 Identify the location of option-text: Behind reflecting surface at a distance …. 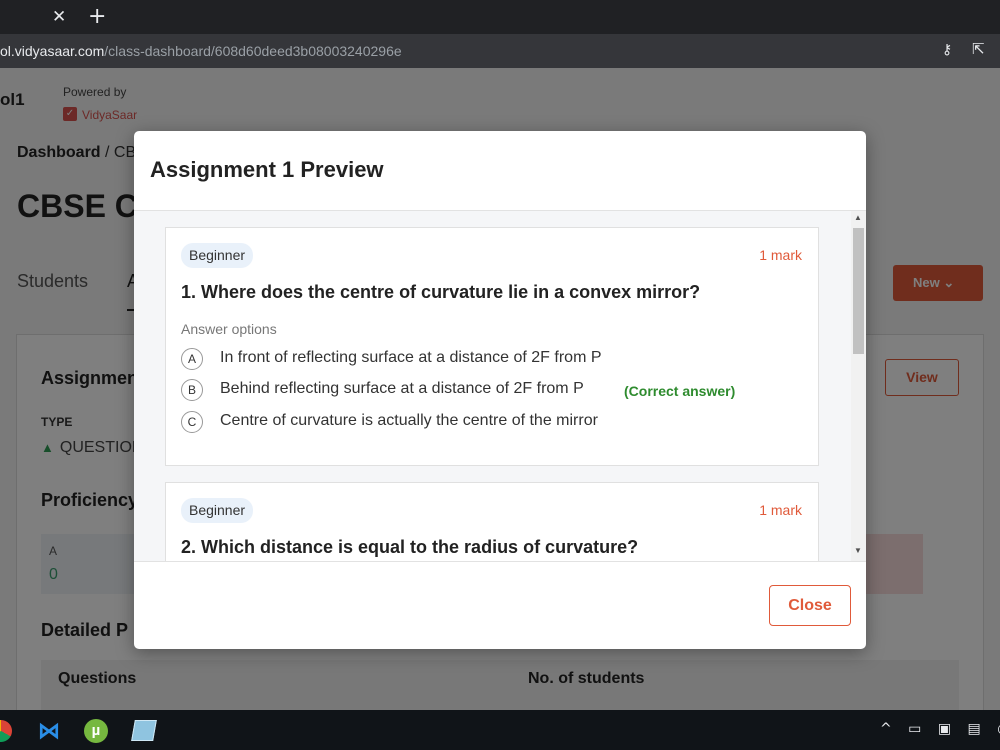
(402, 388).